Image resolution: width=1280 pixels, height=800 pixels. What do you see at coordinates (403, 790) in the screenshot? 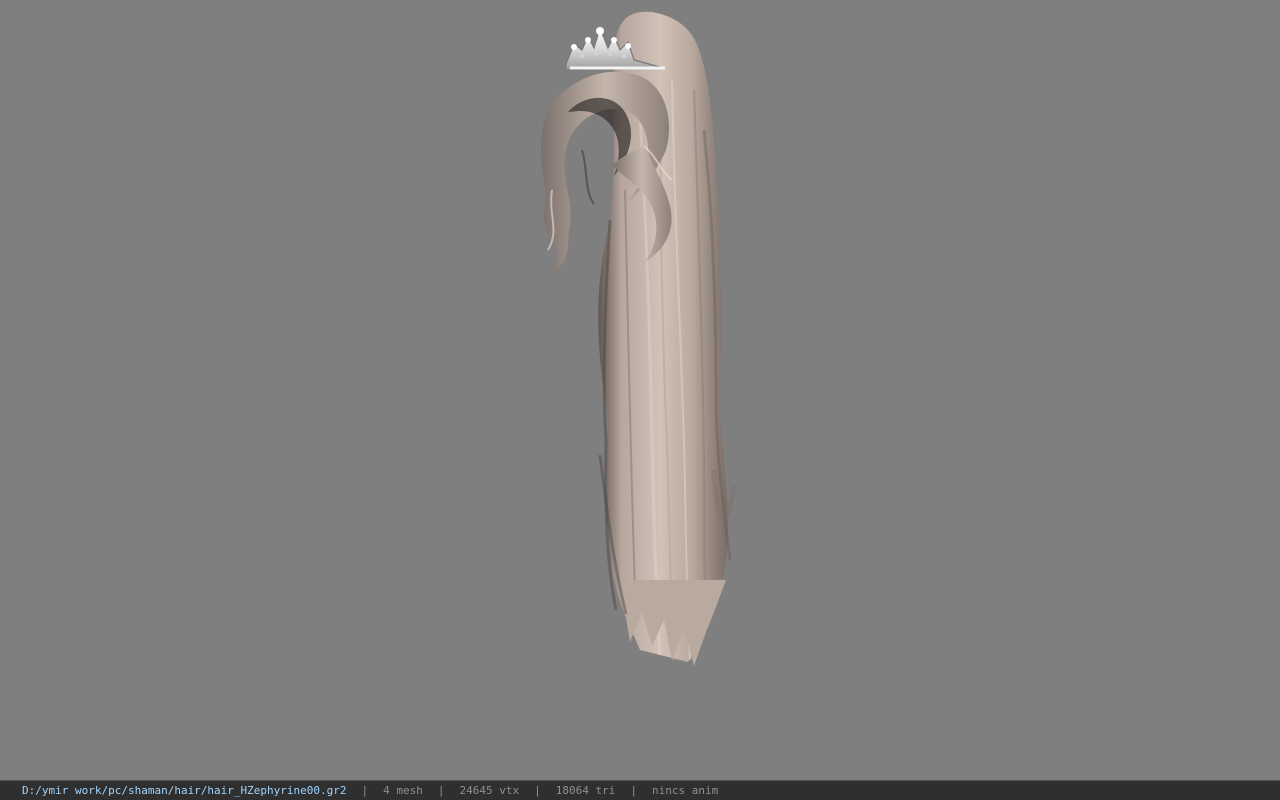
I see `mesh-count: 4 mesh` at bounding box center [403, 790].